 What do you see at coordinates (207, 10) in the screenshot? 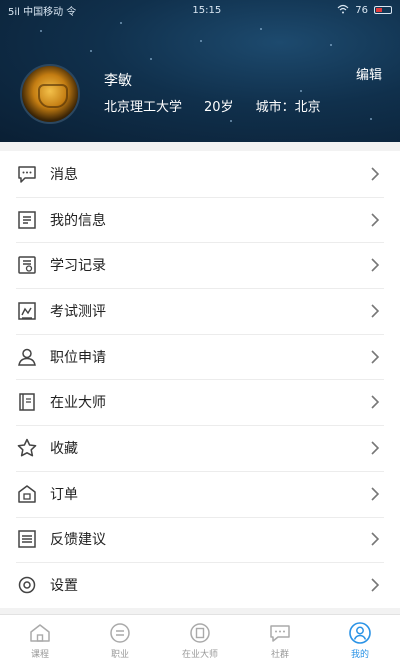
I see `clock: 15:15` at bounding box center [207, 10].